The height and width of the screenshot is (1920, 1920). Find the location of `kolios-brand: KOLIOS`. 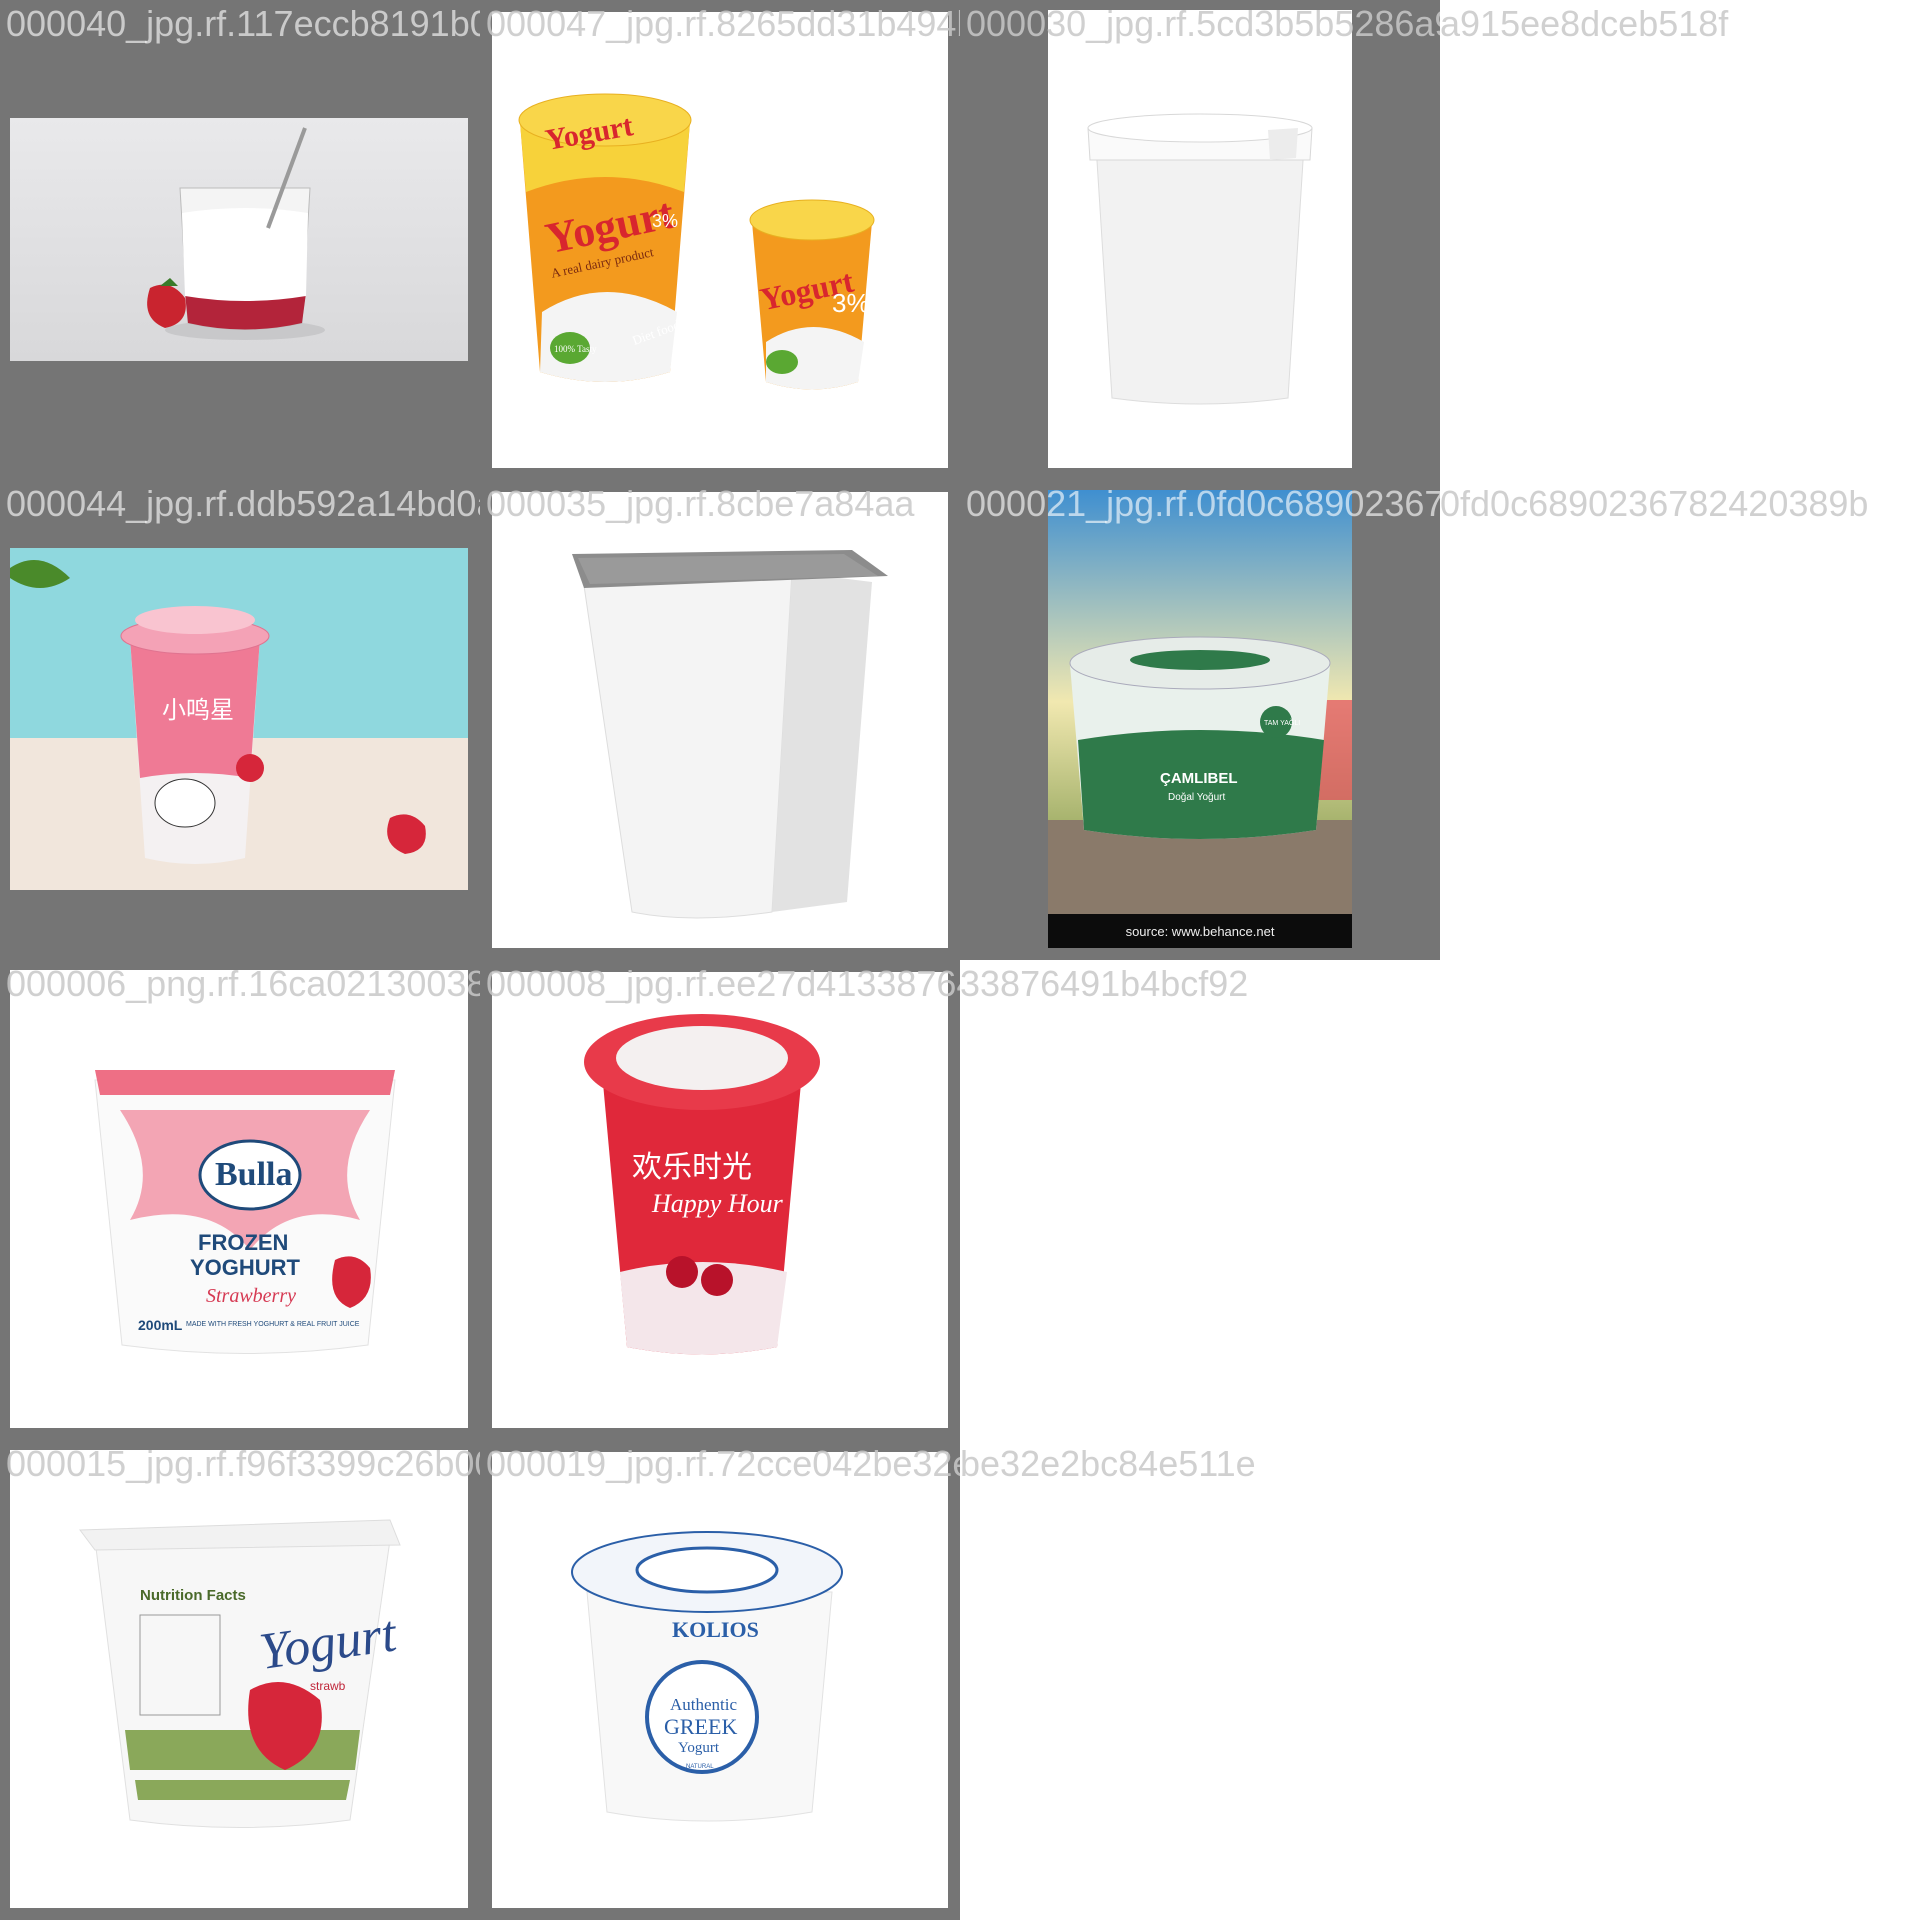

kolios-brand: KOLIOS is located at coordinates (715, 1629).